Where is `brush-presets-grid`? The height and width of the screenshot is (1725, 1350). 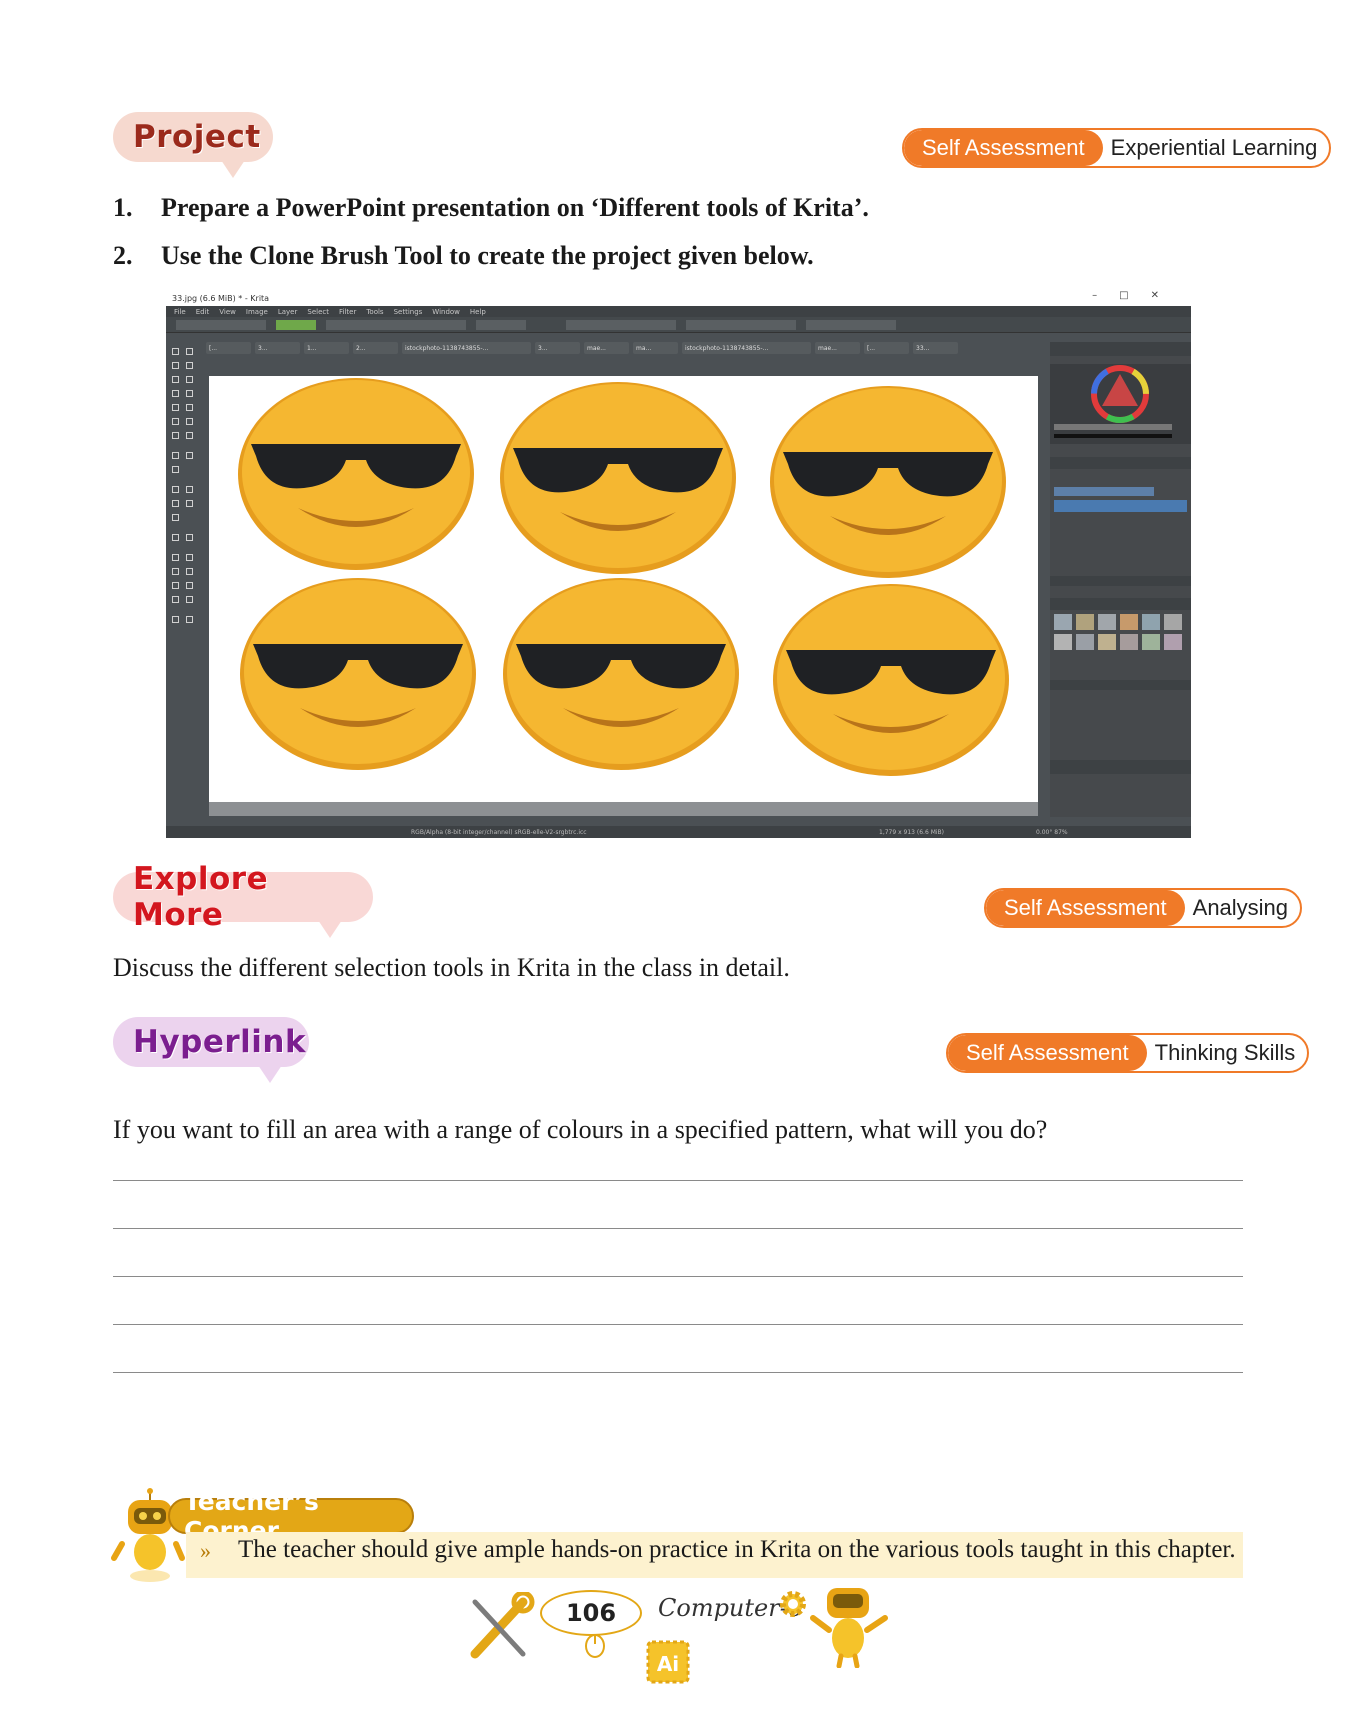 brush-presets-grid is located at coordinates (1118, 632).